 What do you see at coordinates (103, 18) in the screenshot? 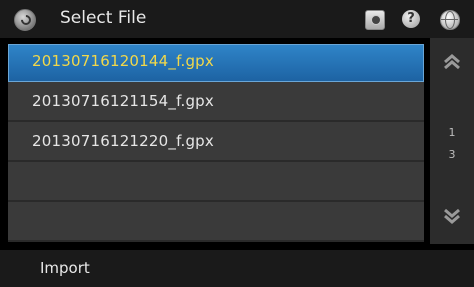
I see `page-title: Select File` at bounding box center [103, 18].